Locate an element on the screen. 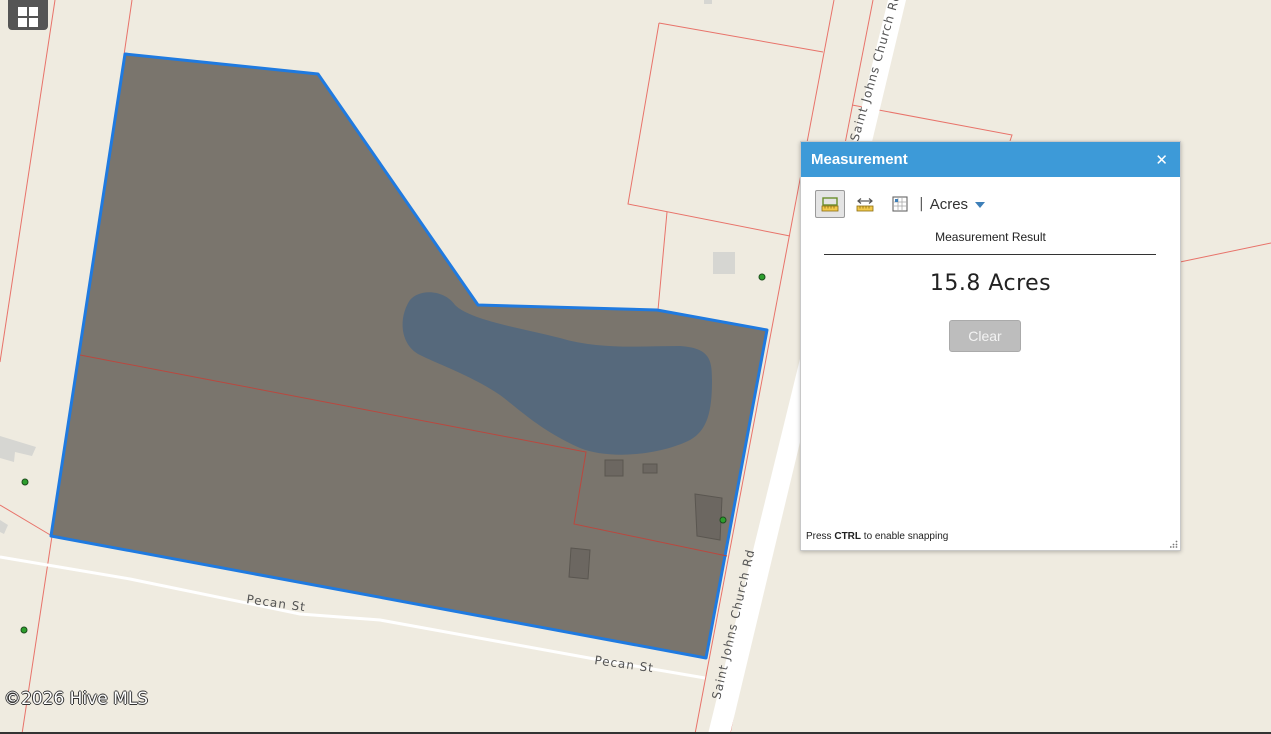  measurement-toolbar: | Acres is located at coordinates (900, 204).